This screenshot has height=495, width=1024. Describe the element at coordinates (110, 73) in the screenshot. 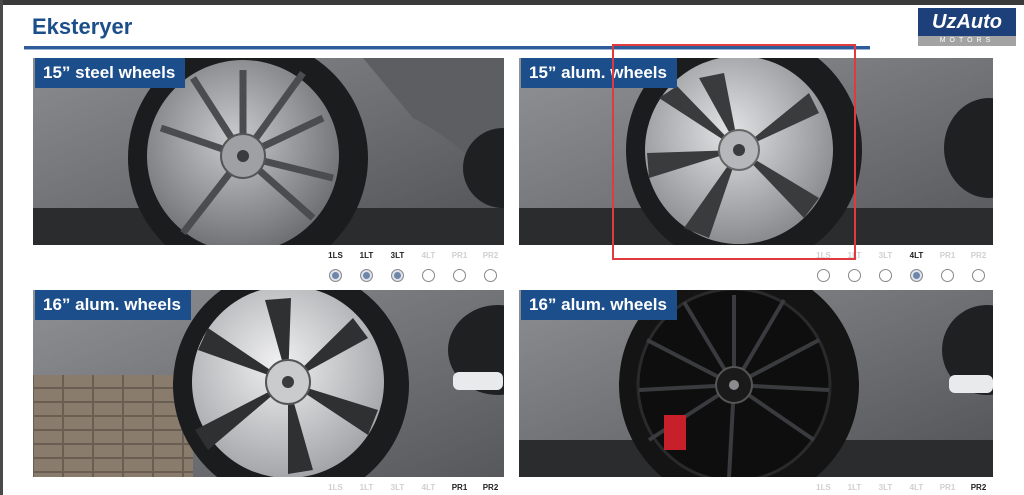

I see `wheel-label: 15” steel wheels` at that location.